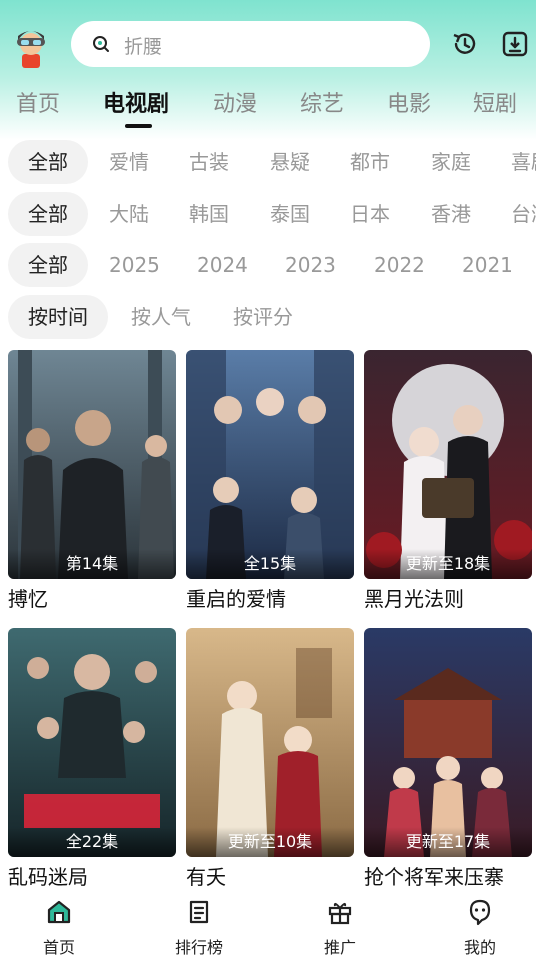 The width and height of the screenshot is (536, 962). Describe the element at coordinates (235, 102) in the screenshot. I see `tab-anime: 动漫` at that location.